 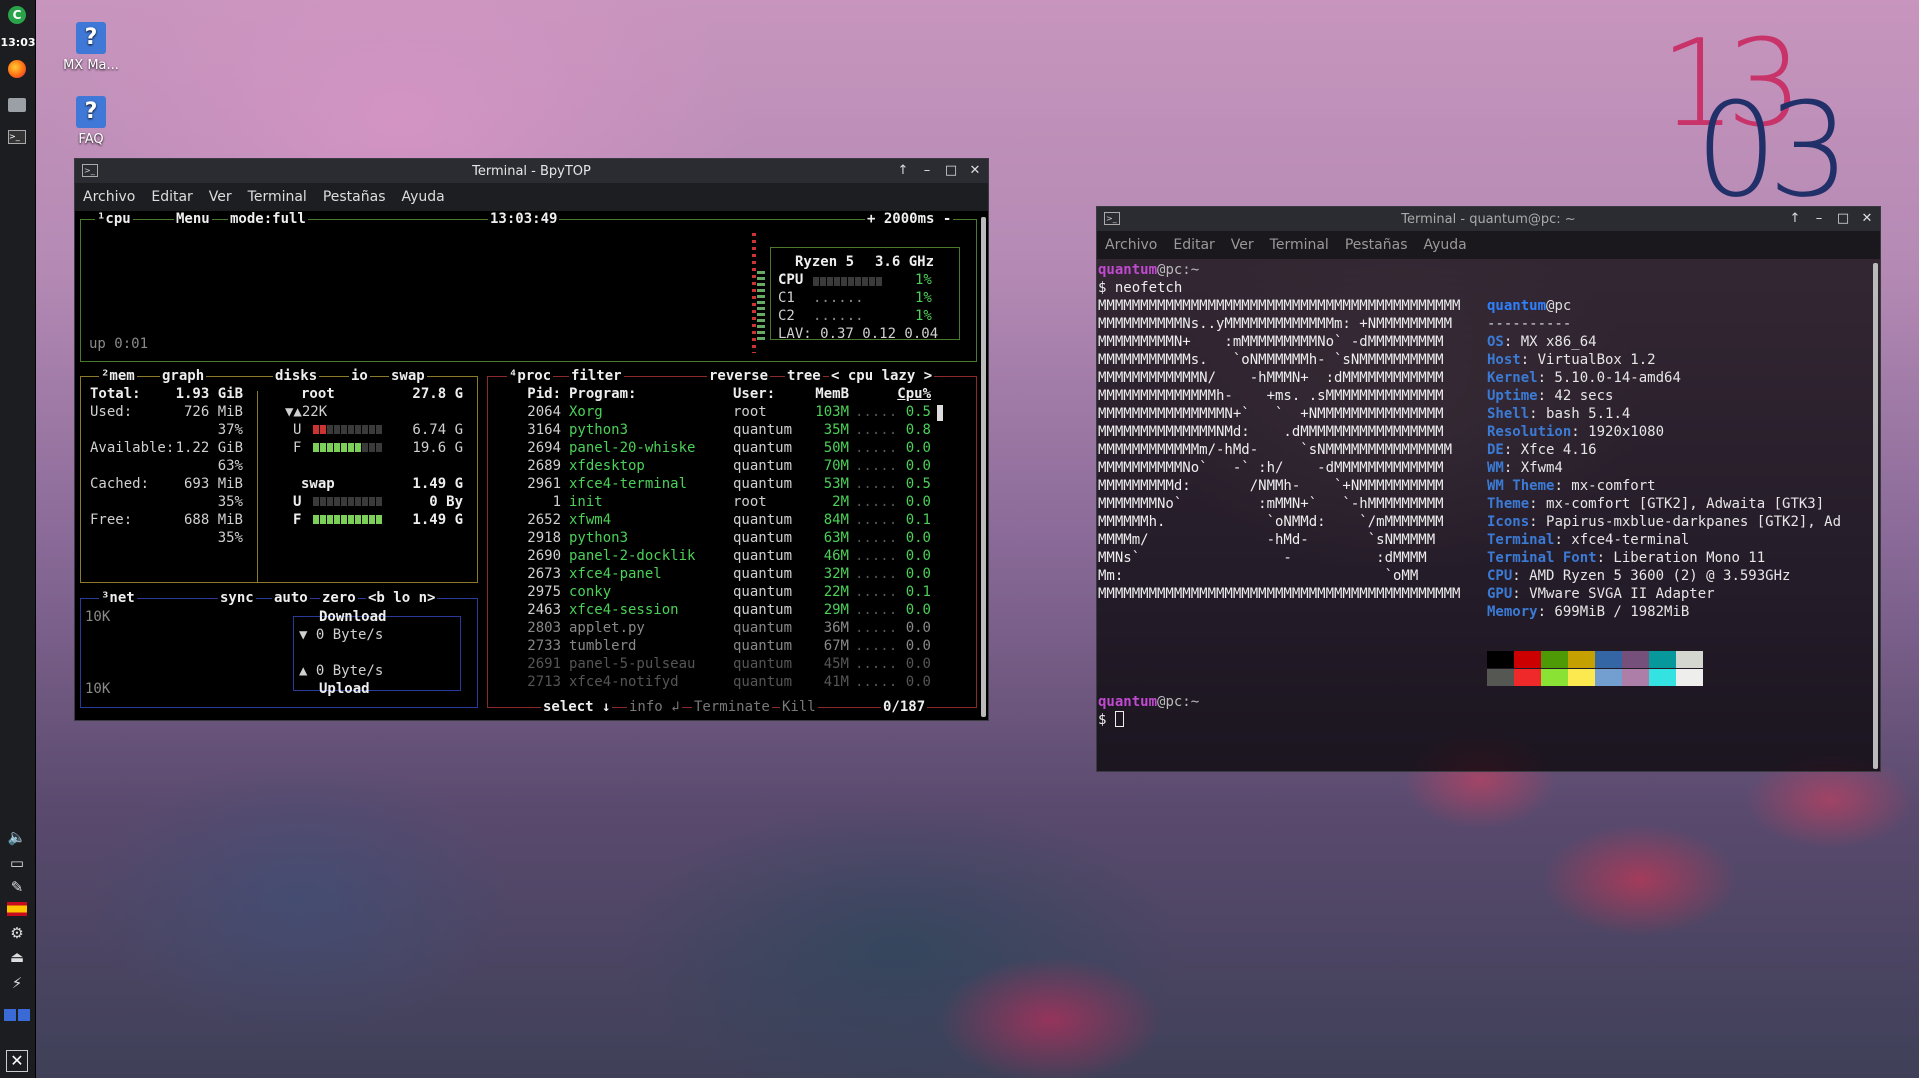 What do you see at coordinates (339, 598) in the screenshot?
I see `net-zero-toggle: zero` at bounding box center [339, 598].